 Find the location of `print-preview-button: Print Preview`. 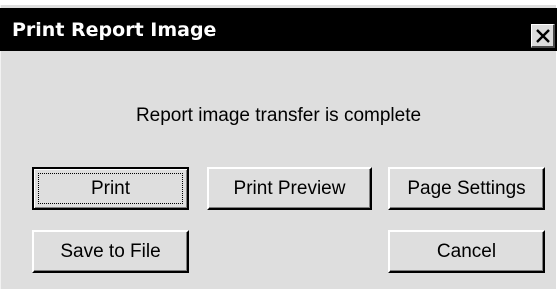

print-preview-button: Print Preview is located at coordinates (289, 188).